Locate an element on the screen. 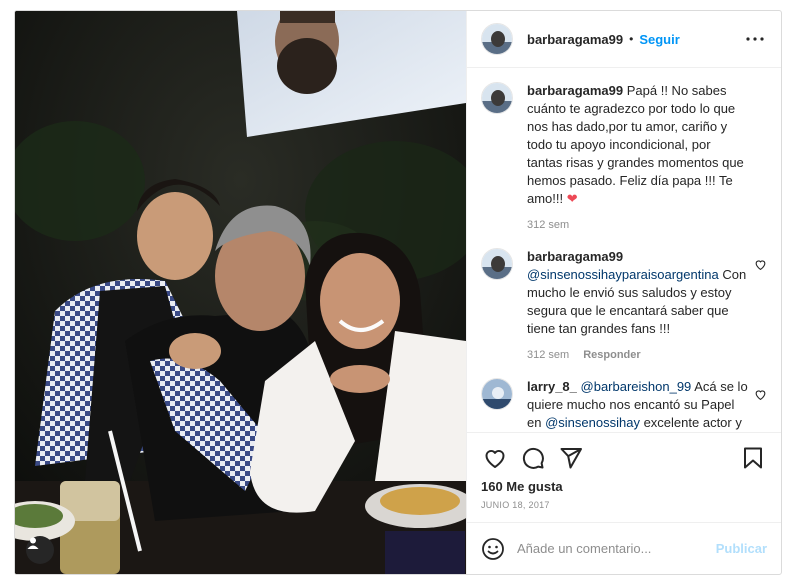  more-options-icon is located at coordinates (755, 39).